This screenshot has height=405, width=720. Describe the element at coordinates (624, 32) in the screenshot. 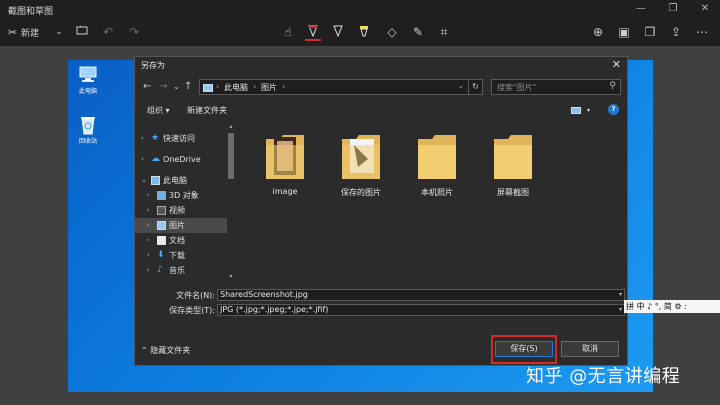

I see `save-icon: ▣` at that location.